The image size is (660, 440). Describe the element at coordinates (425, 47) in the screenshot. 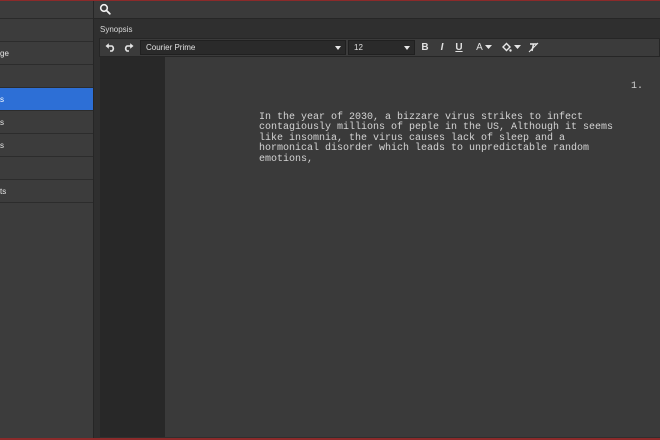

I see `bold-button: B` at that location.